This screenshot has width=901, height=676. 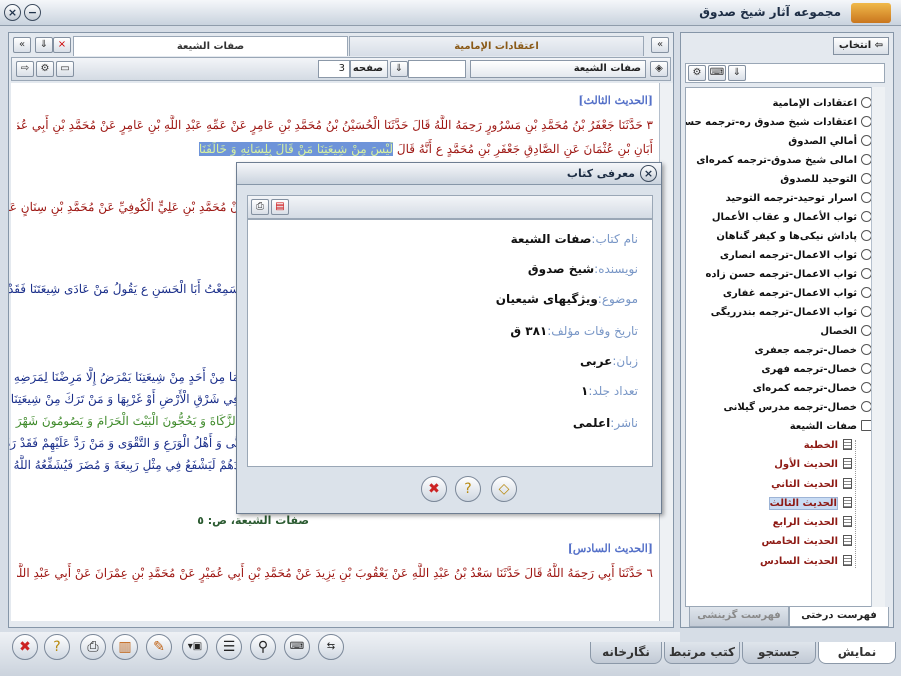 I want to click on dialog-note-button: ◇, so click(x=504, y=489).